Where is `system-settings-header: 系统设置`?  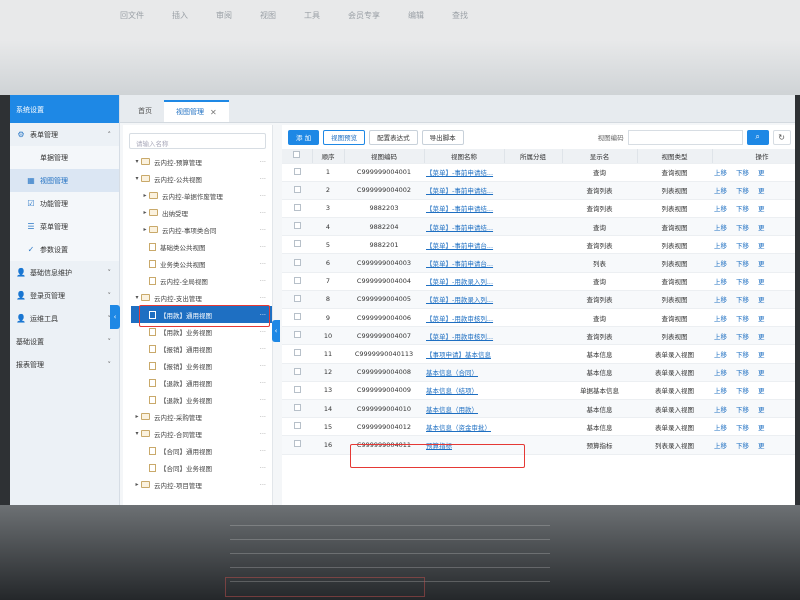
system-settings-header: 系统设置 is located at coordinates (64, 109).